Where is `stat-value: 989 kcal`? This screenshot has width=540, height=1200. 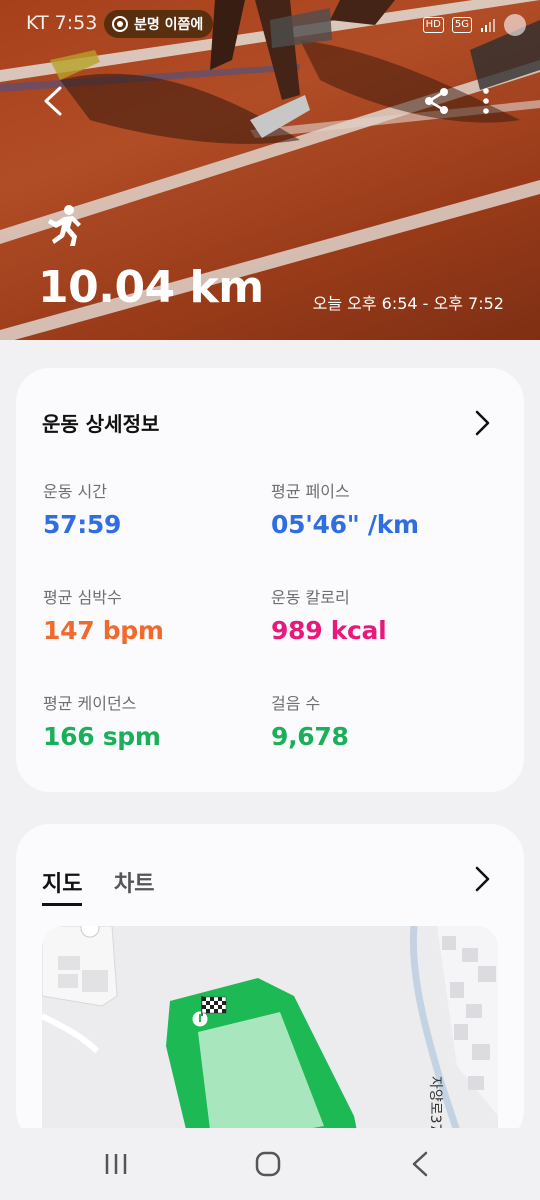 stat-value: 989 kcal is located at coordinates (329, 630).